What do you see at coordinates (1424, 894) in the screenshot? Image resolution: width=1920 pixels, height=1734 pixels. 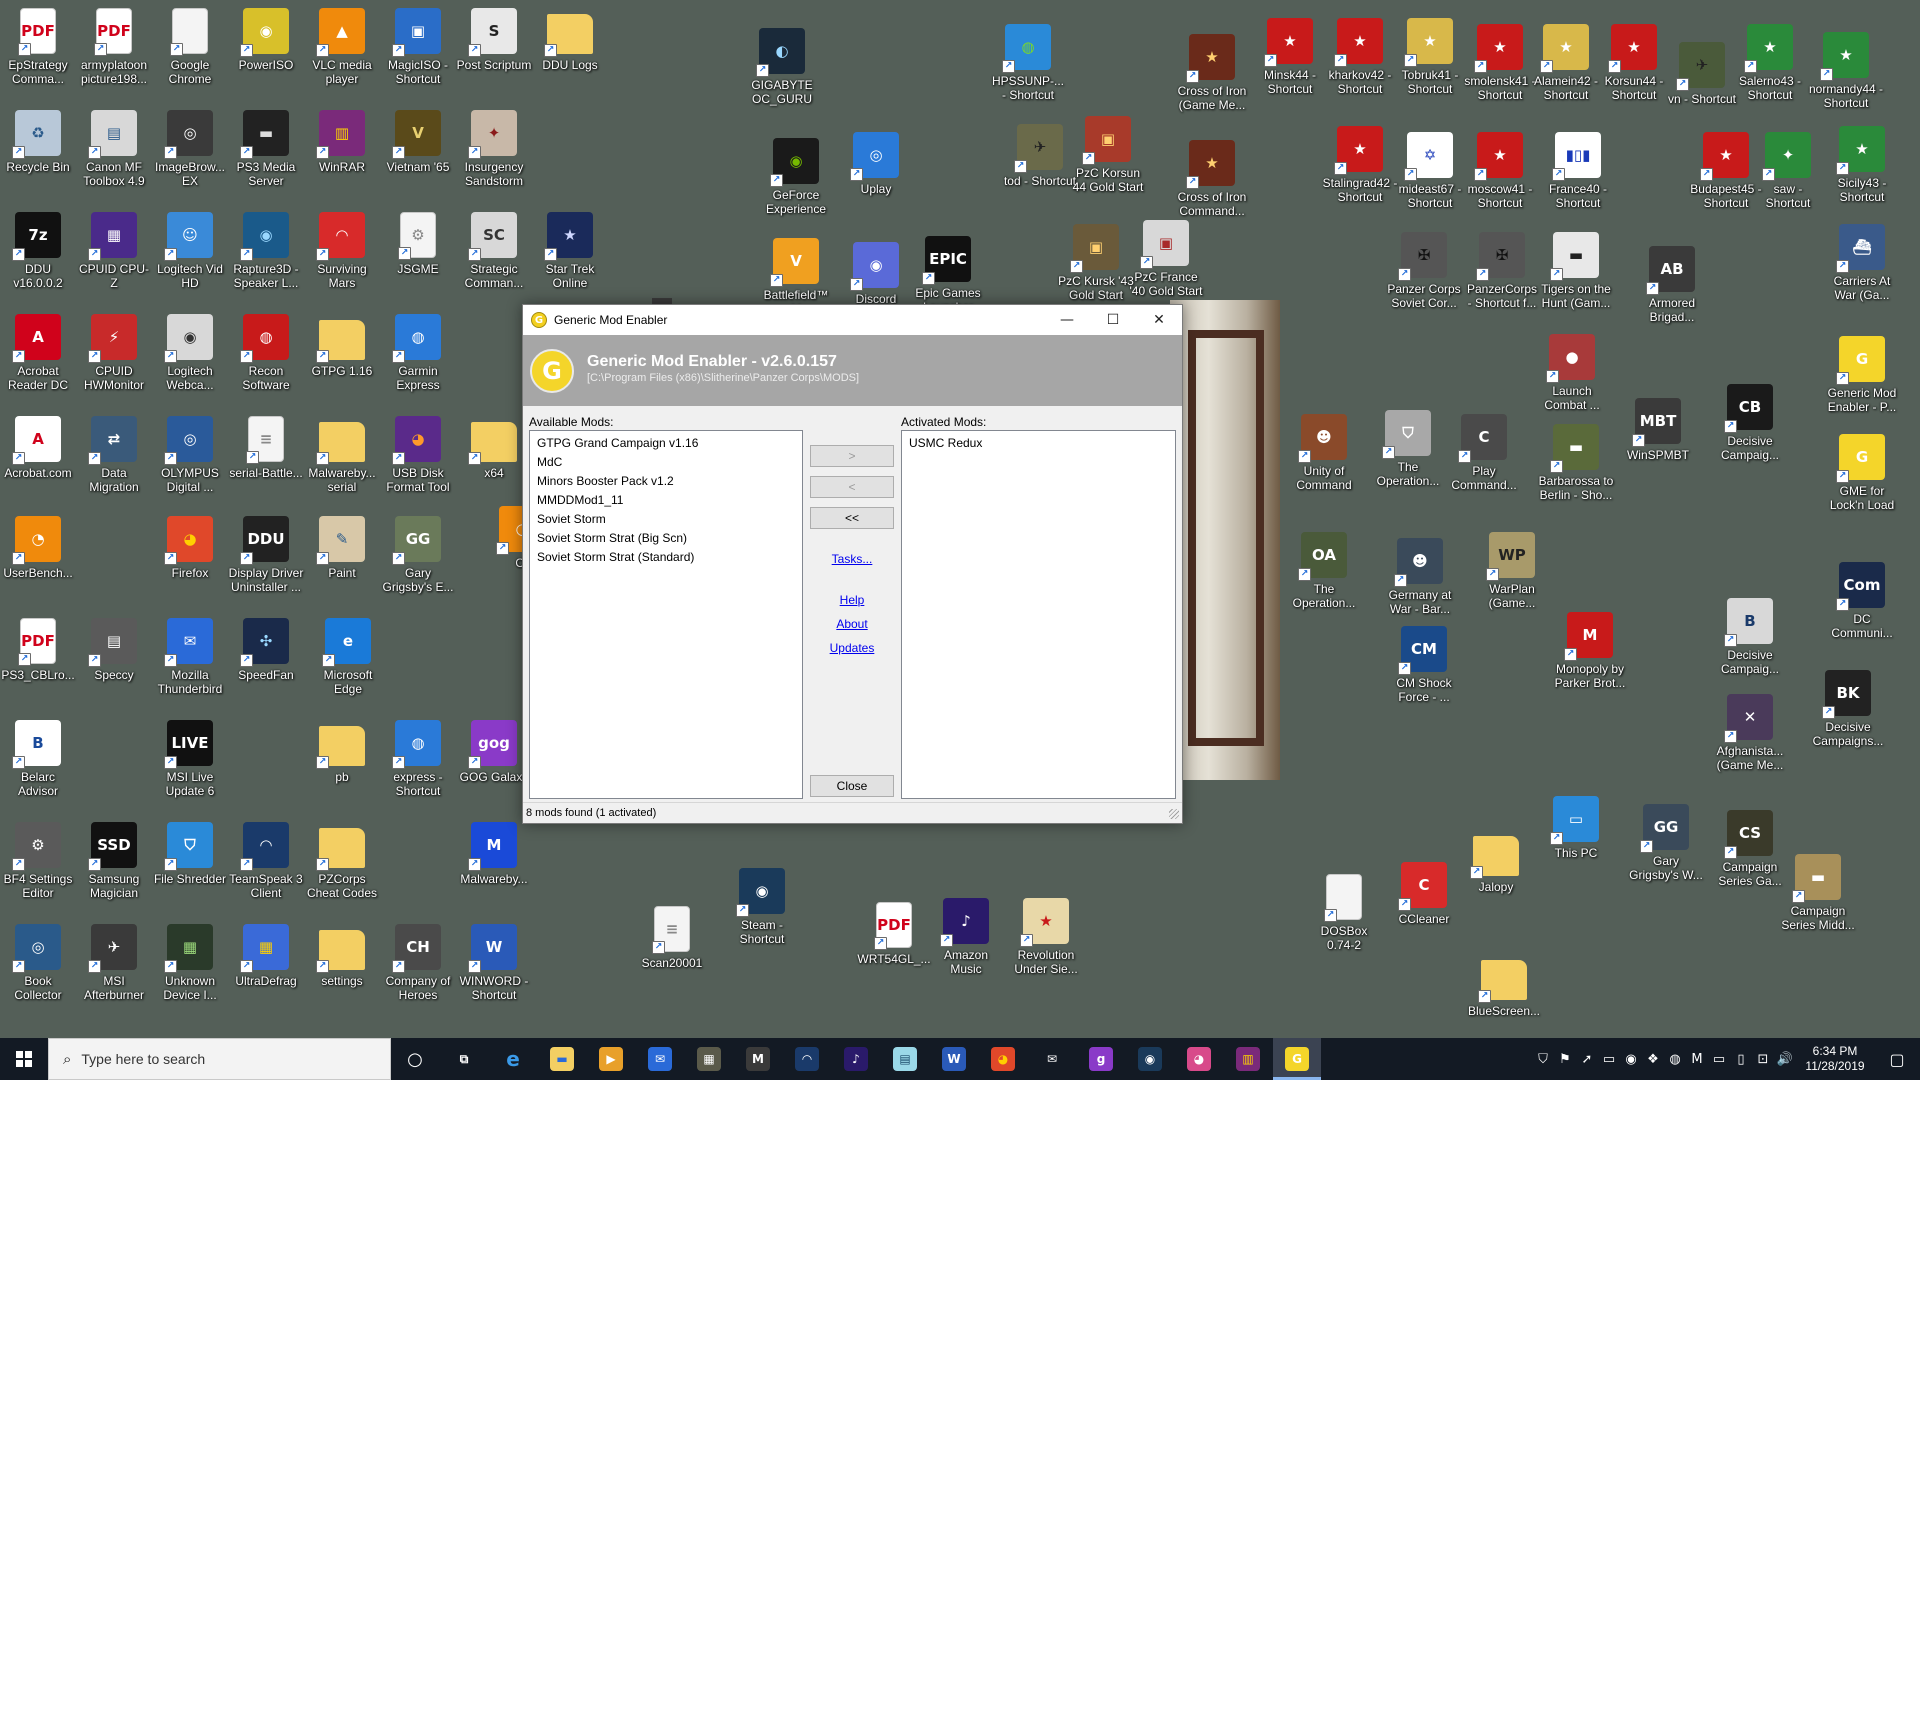 I see `desktop-icon: C ↗ CCleaner` at bounding box center [1424, 894].